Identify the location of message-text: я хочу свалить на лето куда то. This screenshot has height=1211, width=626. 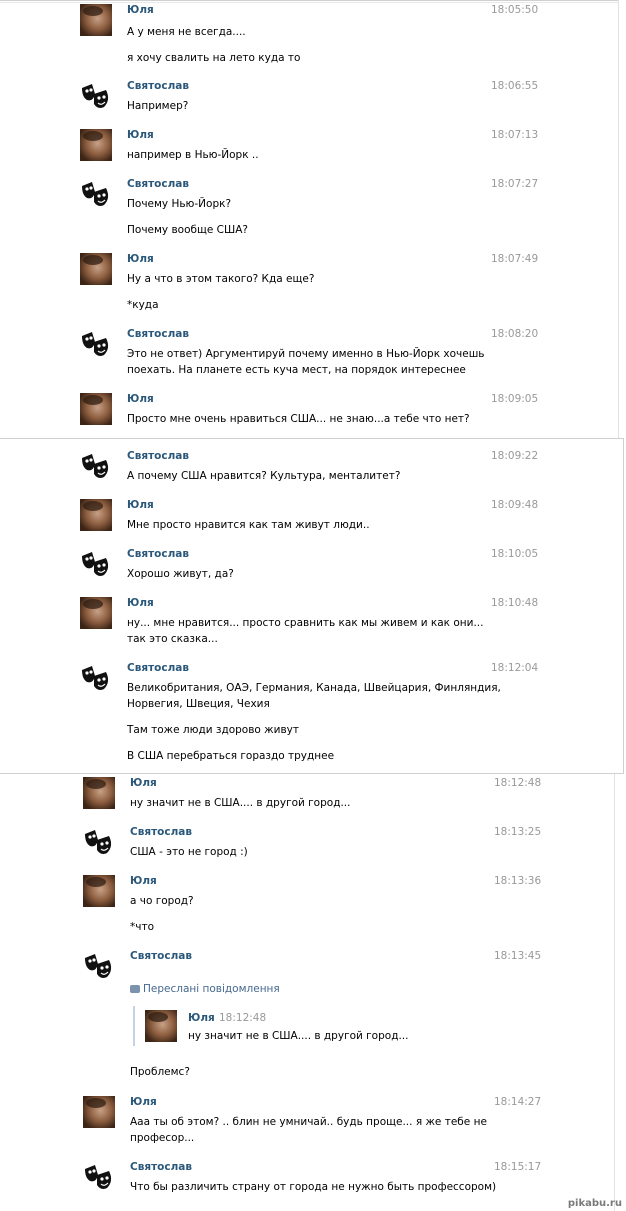
(214, 58).